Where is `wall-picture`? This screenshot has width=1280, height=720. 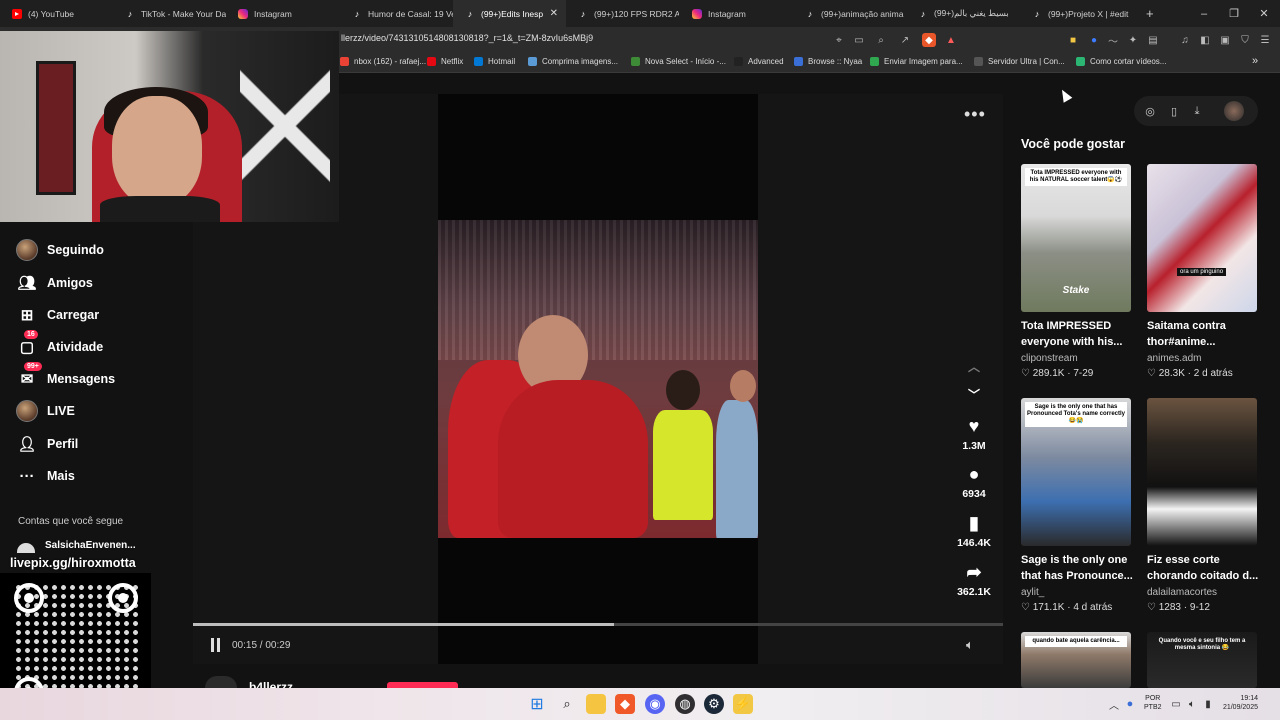
wall-picture is located at coordinates (56, 128).